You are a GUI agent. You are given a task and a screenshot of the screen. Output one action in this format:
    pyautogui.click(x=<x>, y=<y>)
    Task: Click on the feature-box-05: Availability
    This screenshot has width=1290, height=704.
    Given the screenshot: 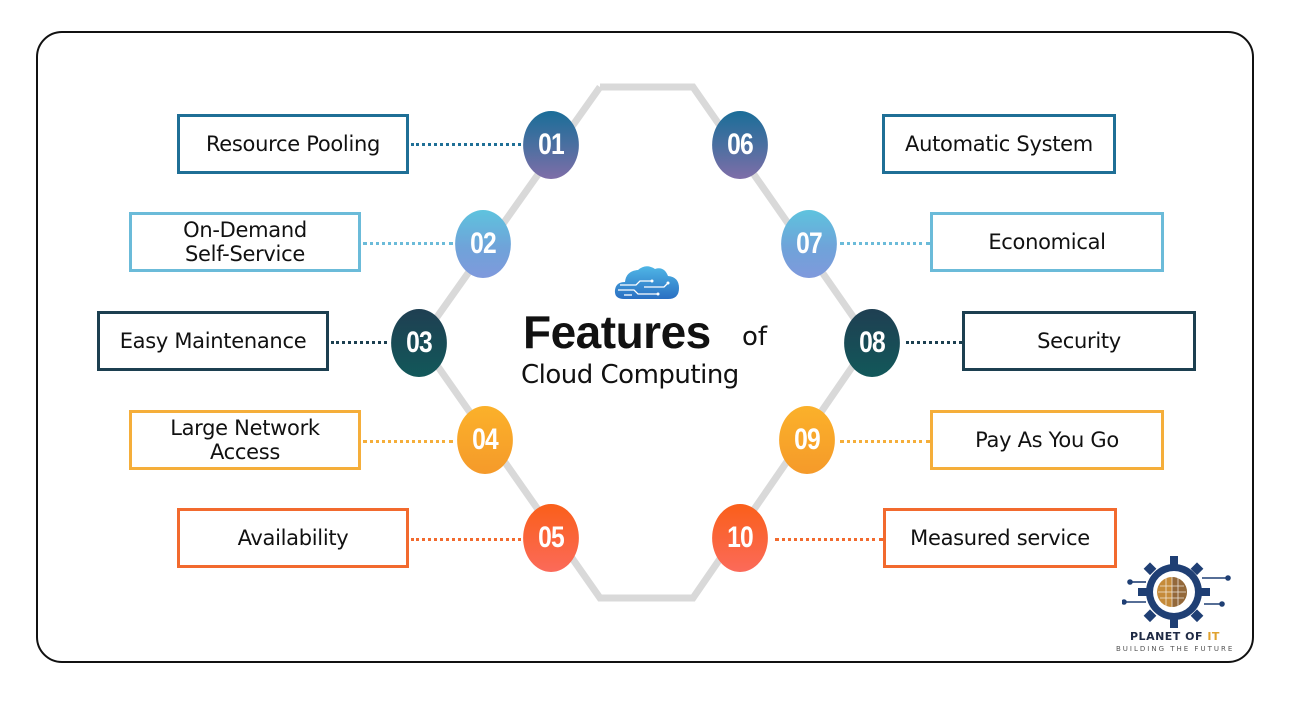 What is the action you would take?
    pyautogui.click(x=293, y=538)
    